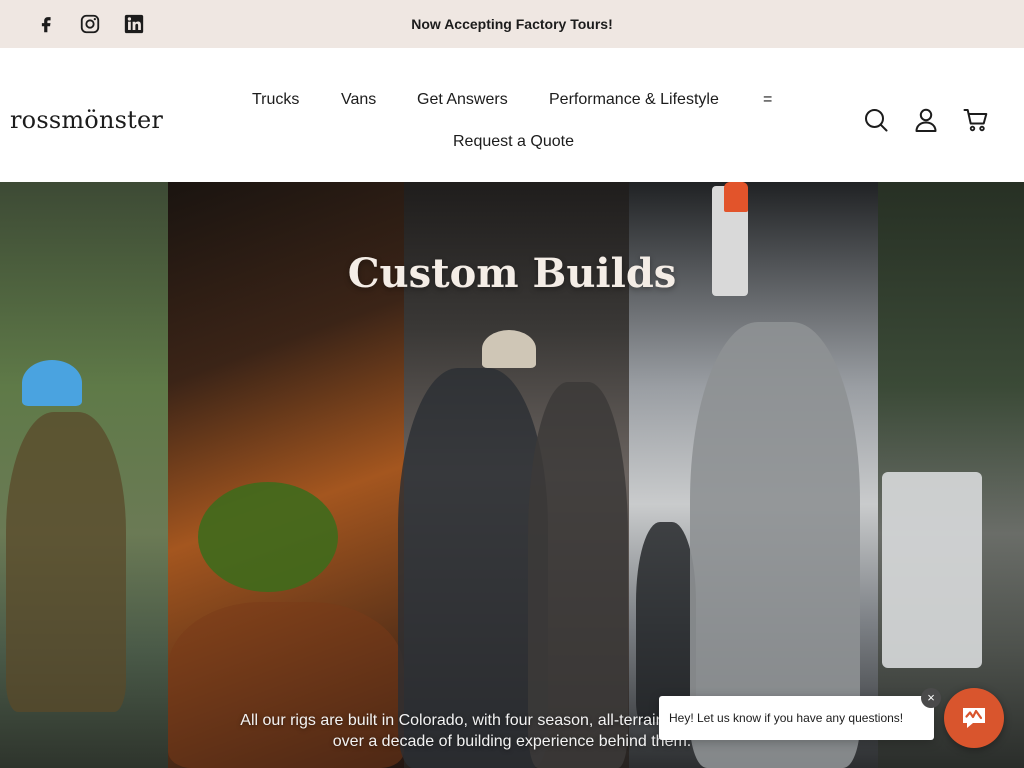 The height and width of the screenshot is (768, 1024). I want to click on hero-figure-truck, so click(932, 570).